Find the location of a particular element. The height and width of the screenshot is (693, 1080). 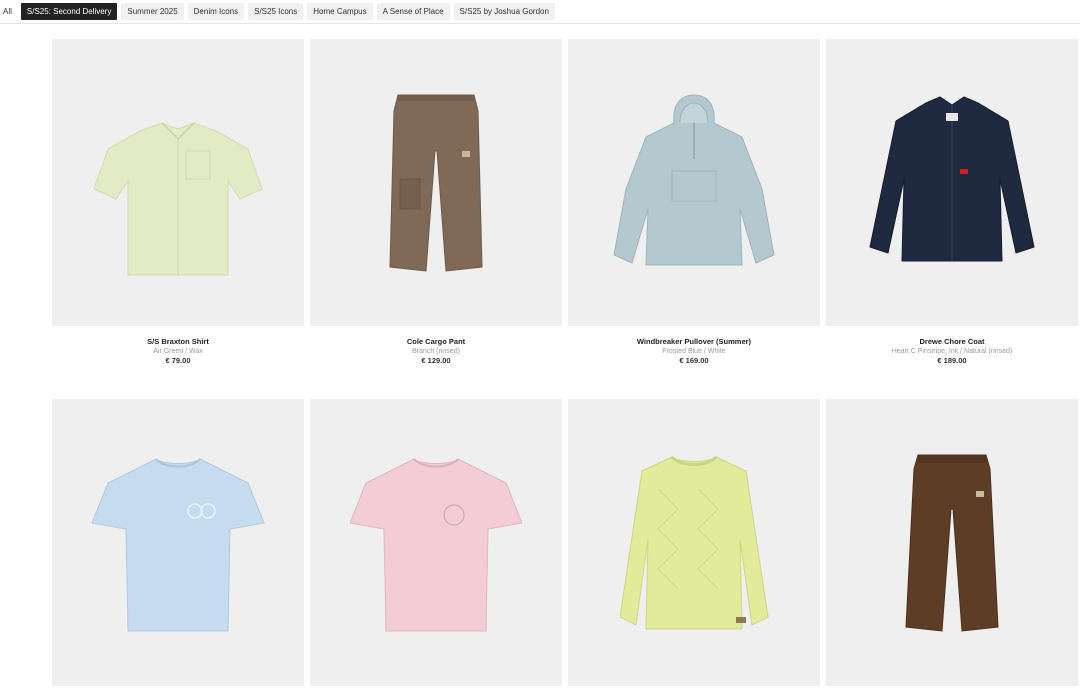

filter-ss25-joshua-gordon: S/S25 by Joshua Gordon is located at coordinates (504, 11).